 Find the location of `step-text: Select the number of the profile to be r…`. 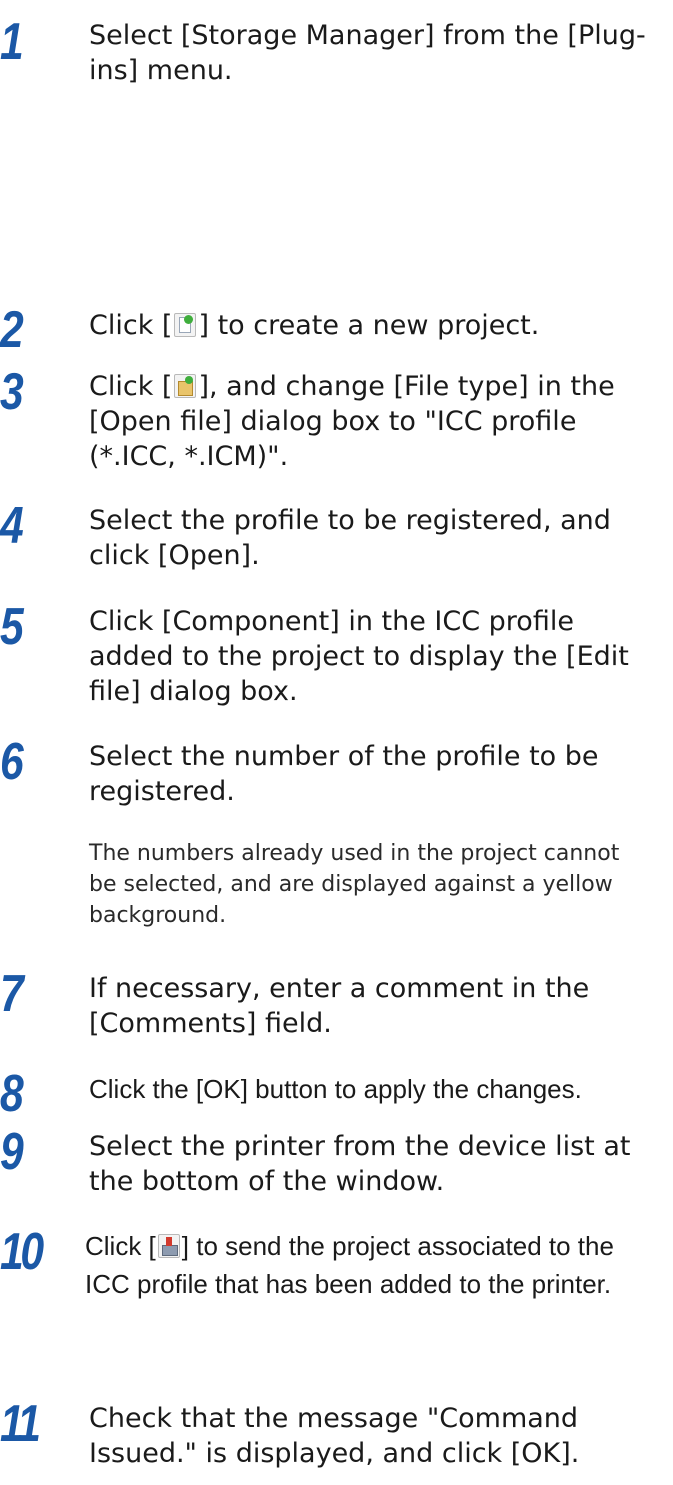

step-text: Select the number of the profile to be r… is located at coordinates (344, 774).